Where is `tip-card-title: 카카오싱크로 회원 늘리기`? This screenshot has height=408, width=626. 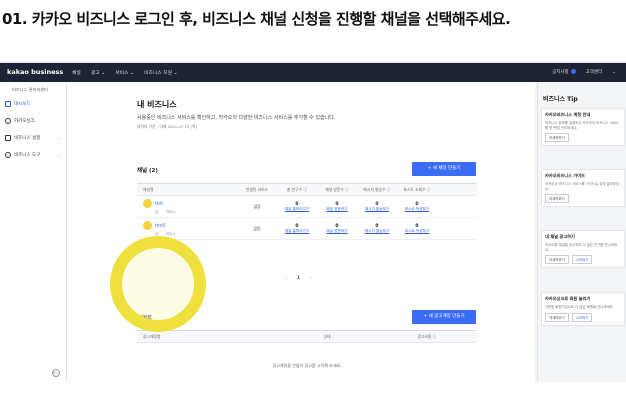
tip-card-title: 카카오싱크로 회원 늘리기 is located at coordinates (568, 298).